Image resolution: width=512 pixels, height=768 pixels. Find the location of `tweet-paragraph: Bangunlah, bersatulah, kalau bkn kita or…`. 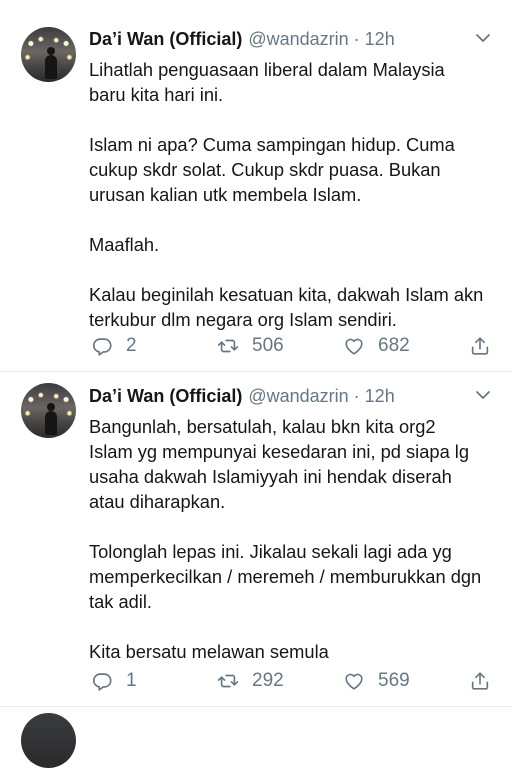

tweet-paragraph: Bangunlah, bersatulah, kalau bkn kita or… is located at coordinates (279, 464).